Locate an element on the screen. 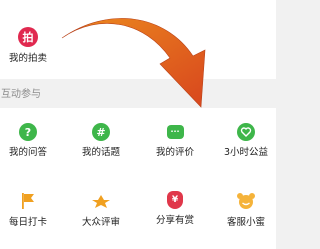 This screenshot has width=320, height=249. public-review-label: 大众评审 is located at coordinates (100, 222).